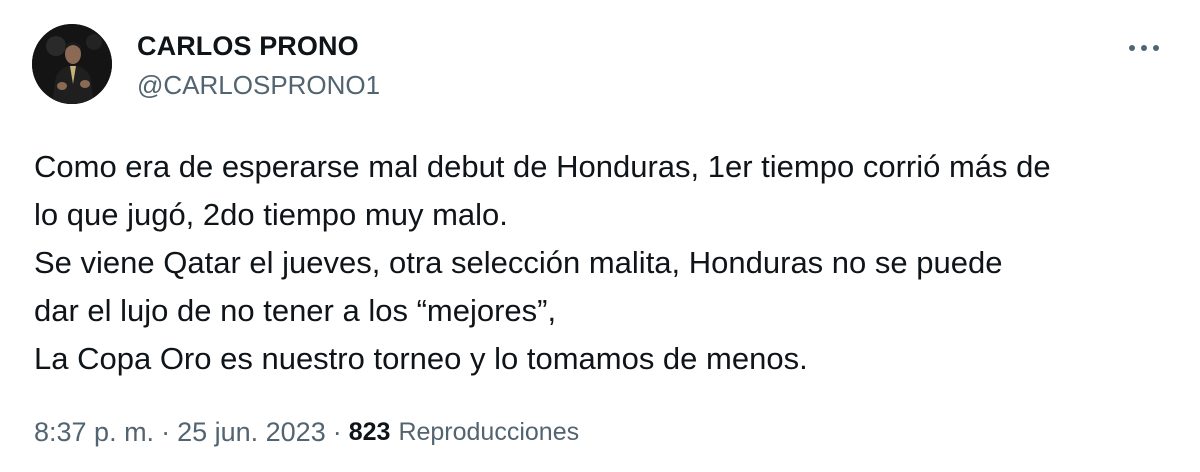 This screenshot has width=1200, height=472. What do you see at coordinates (251, 432) in the screenshot?
I see `tweet-date: 25 jun. 2023` at bounding box center [251, 432].